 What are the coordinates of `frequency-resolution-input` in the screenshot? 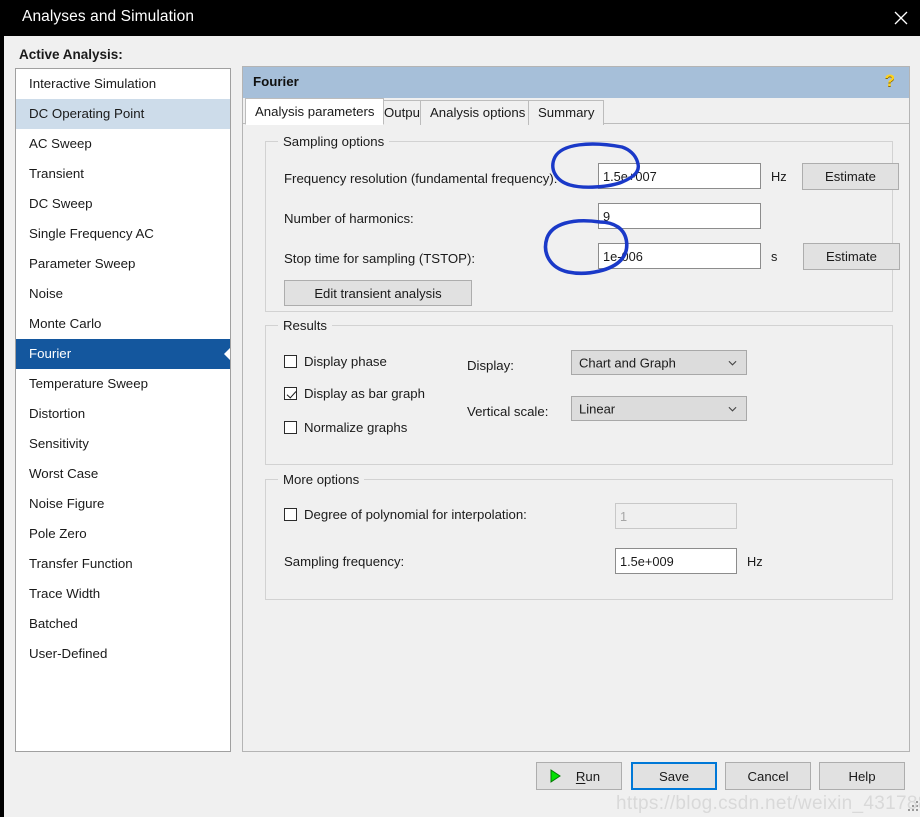 It's located at (679, 176).